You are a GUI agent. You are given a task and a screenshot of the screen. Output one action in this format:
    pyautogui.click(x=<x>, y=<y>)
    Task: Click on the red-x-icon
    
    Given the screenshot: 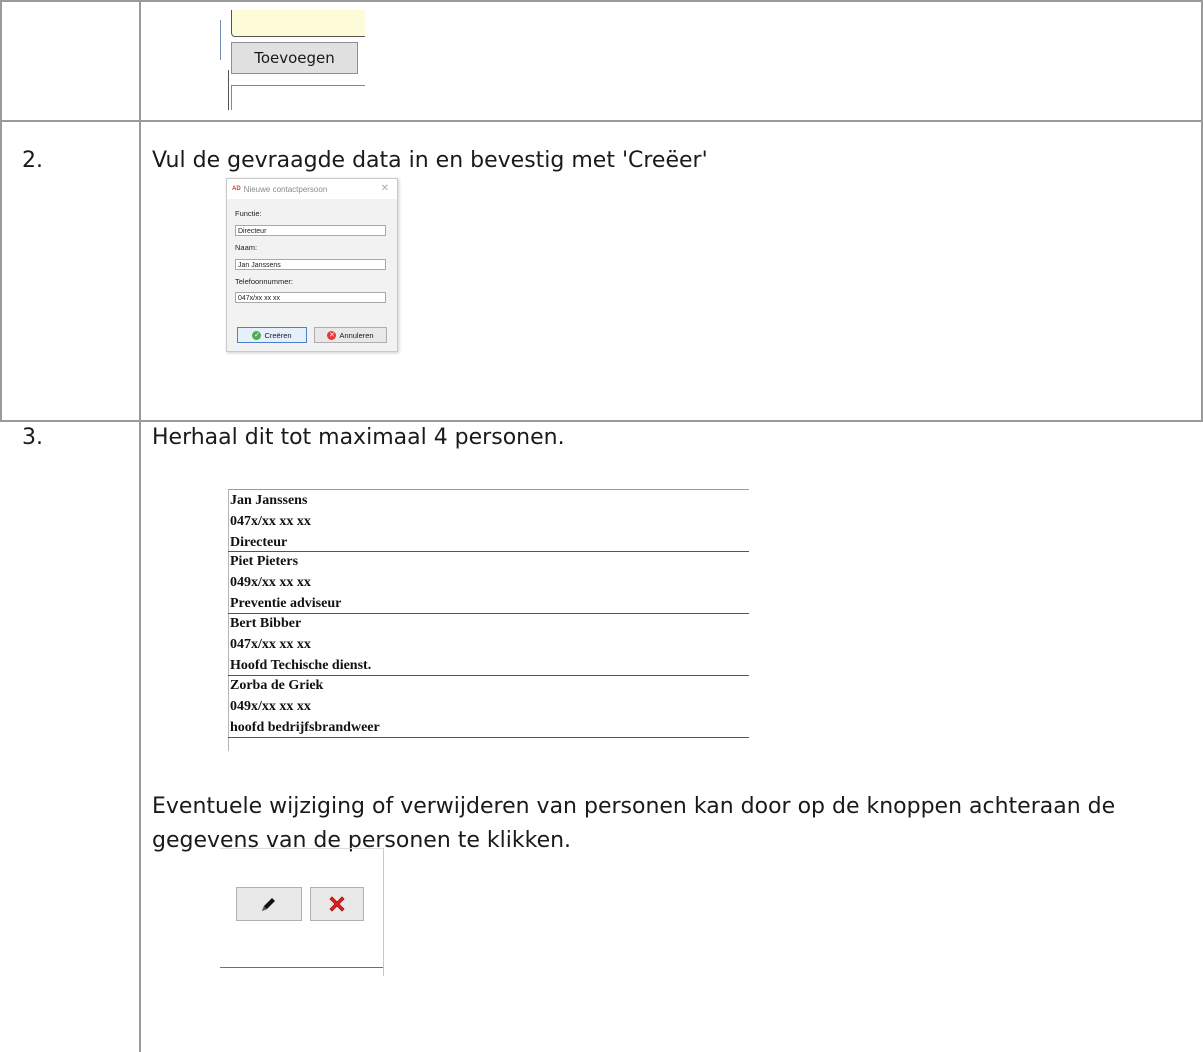 What is the action you would take?
    pyautogui.click(x=337, y=904)
    